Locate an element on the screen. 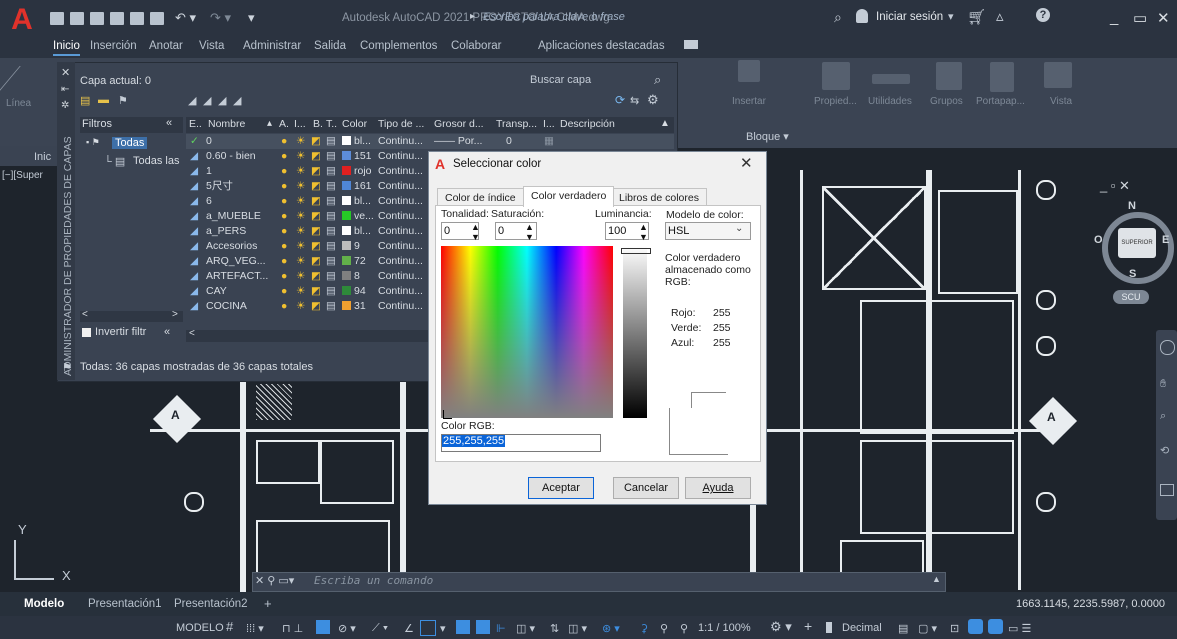 The image size is (1177, 639). new-vp-freeze-icon: ▦ is located at coordinates (549, 141).